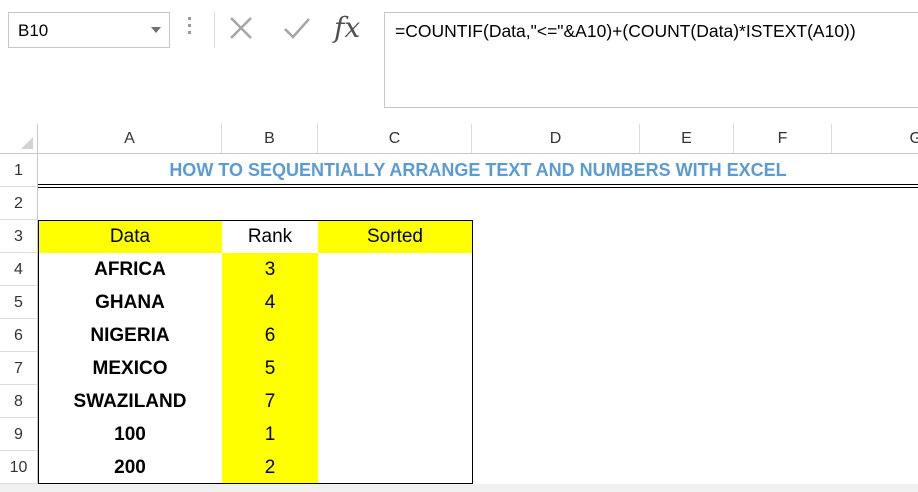 This screenshot has height=492, width=918. I want to click on row-header-4: 4, so click(19, 269).